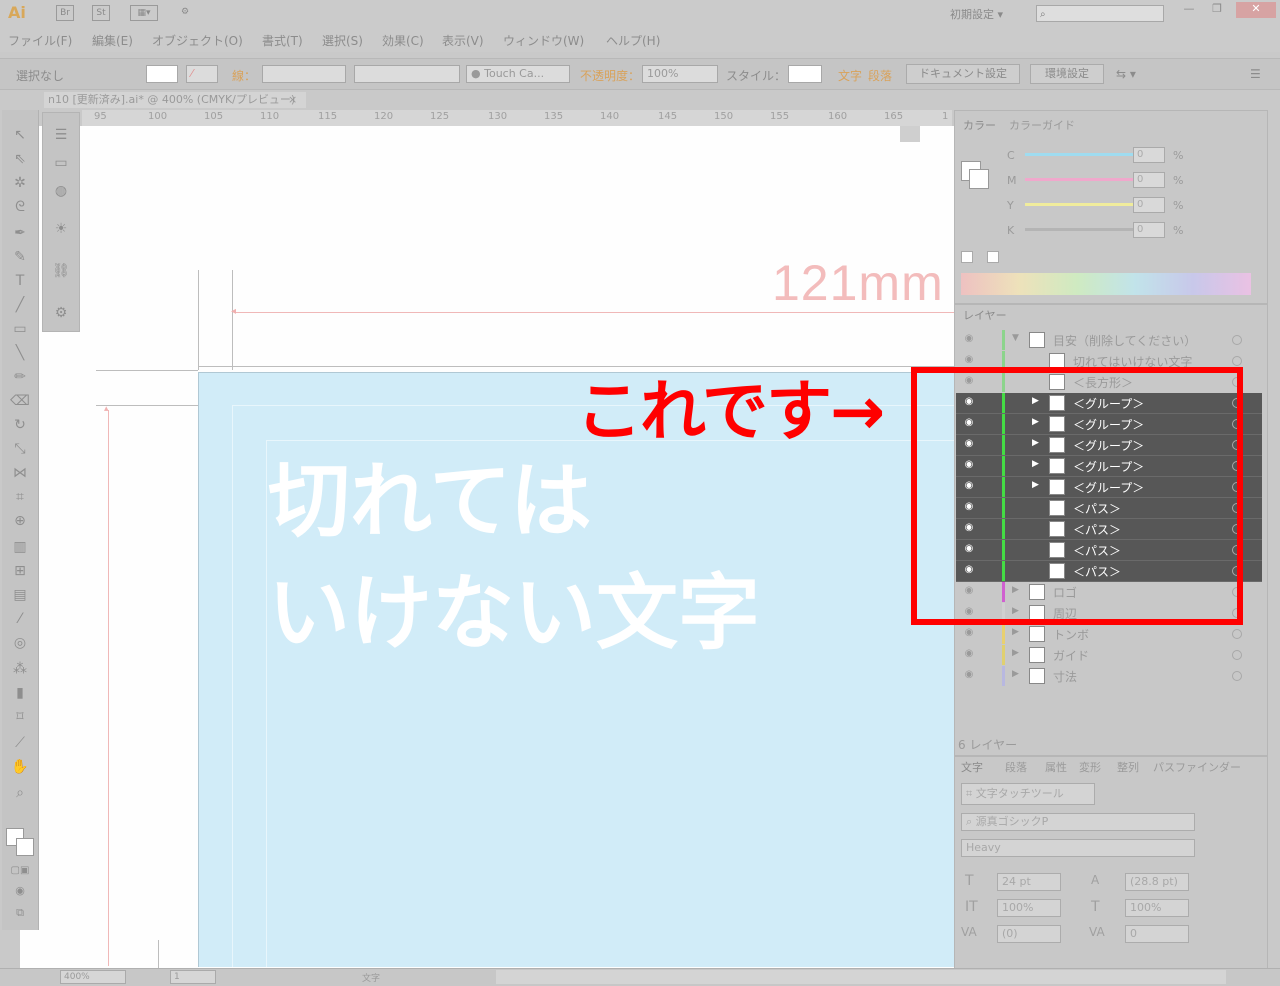  I want to click on panel-menu-icon: ☰, so click(1255, 74).